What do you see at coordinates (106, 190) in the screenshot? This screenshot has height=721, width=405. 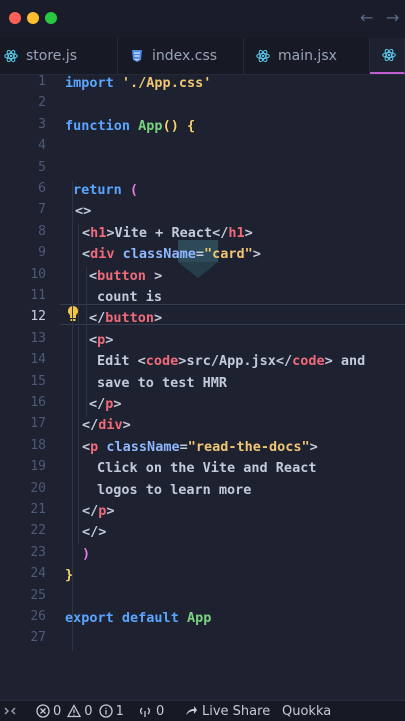 I see `code-line-6: return (` at bounding box center [106, 190].